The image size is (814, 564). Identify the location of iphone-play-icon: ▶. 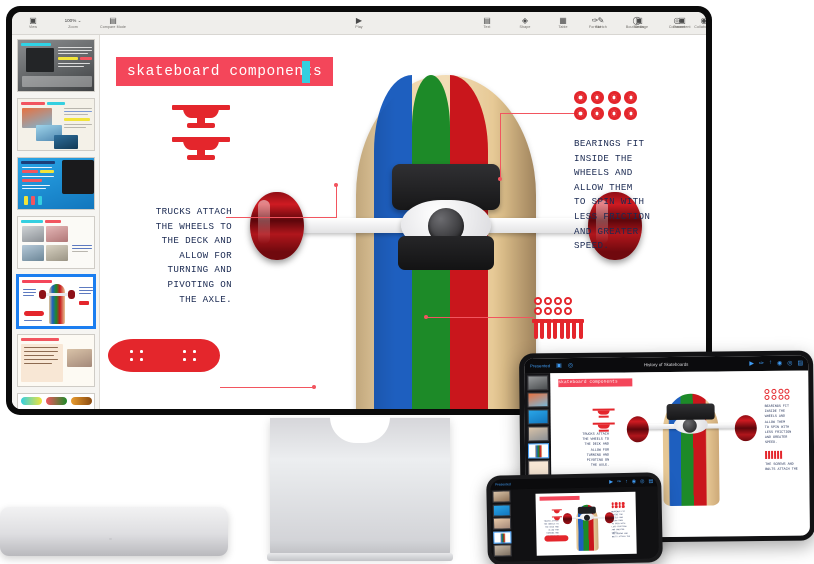
(611, 482).